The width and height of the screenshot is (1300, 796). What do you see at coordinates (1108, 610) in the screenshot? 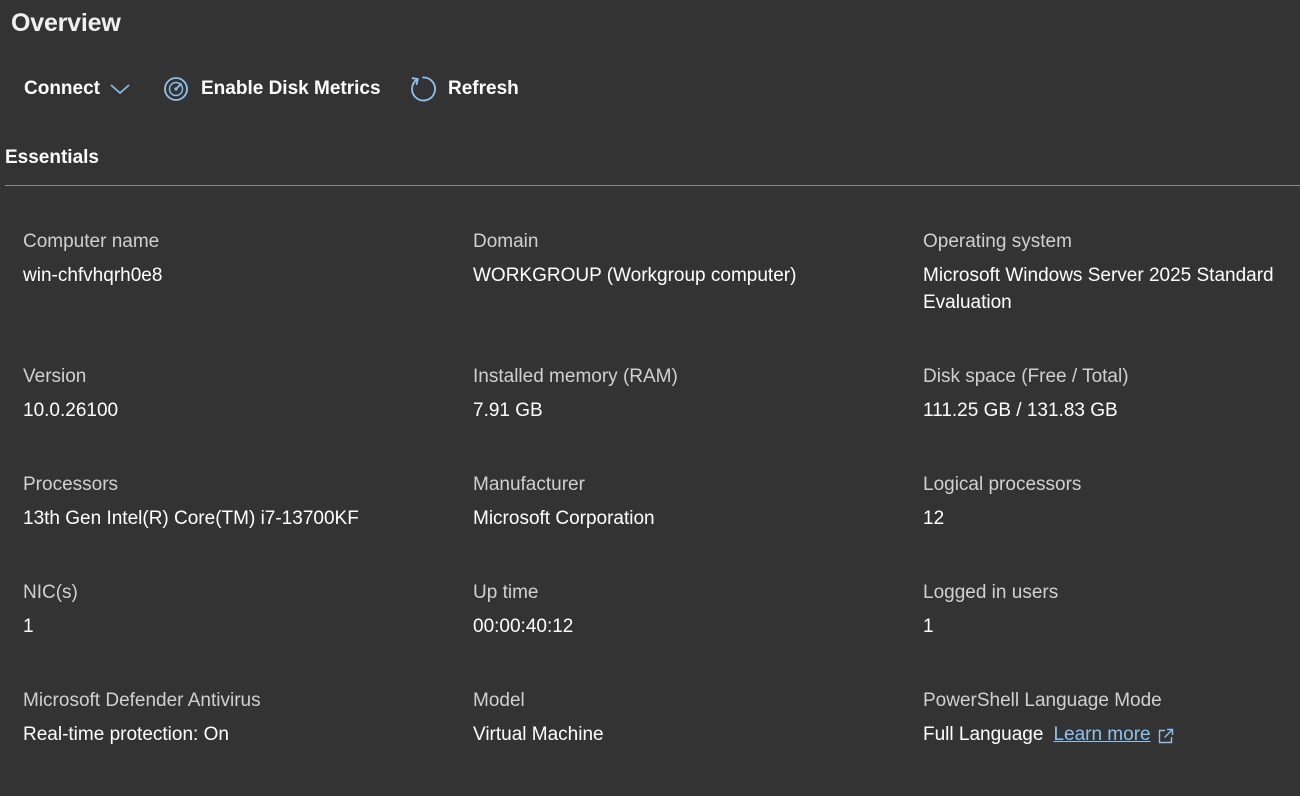
I see `logged-in-users-field: Logged in users 1` at bounding box center [1108, 610].